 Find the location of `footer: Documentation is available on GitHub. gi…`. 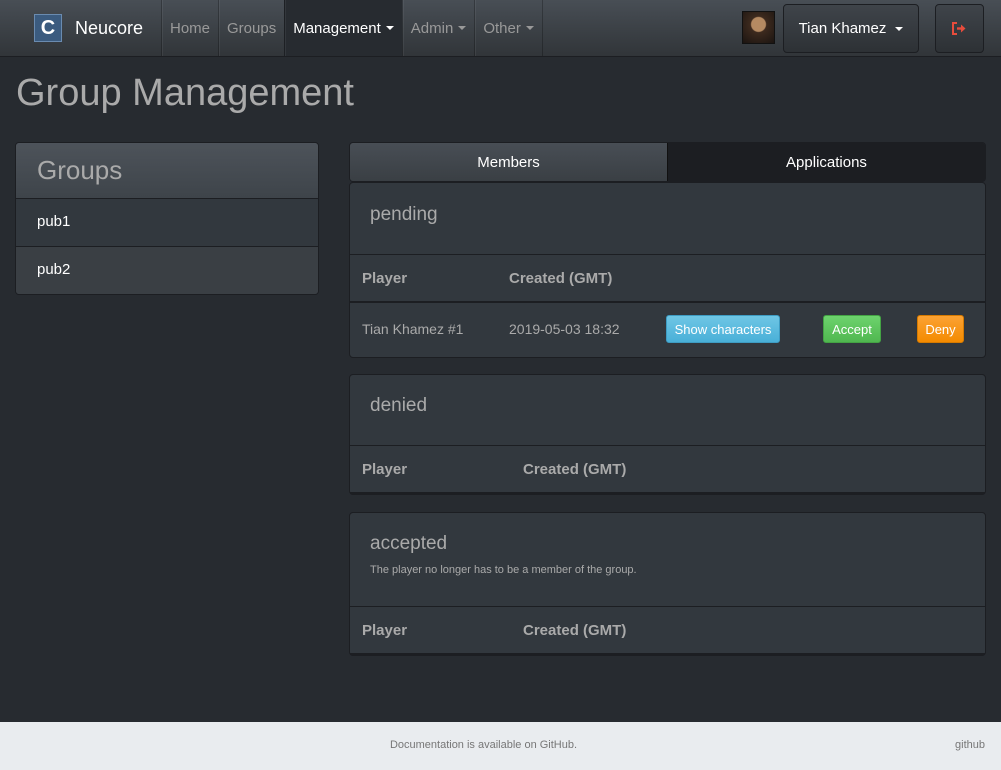

footer: Documentation is available on GitHub. gi… is located at coordinates (500, 746).